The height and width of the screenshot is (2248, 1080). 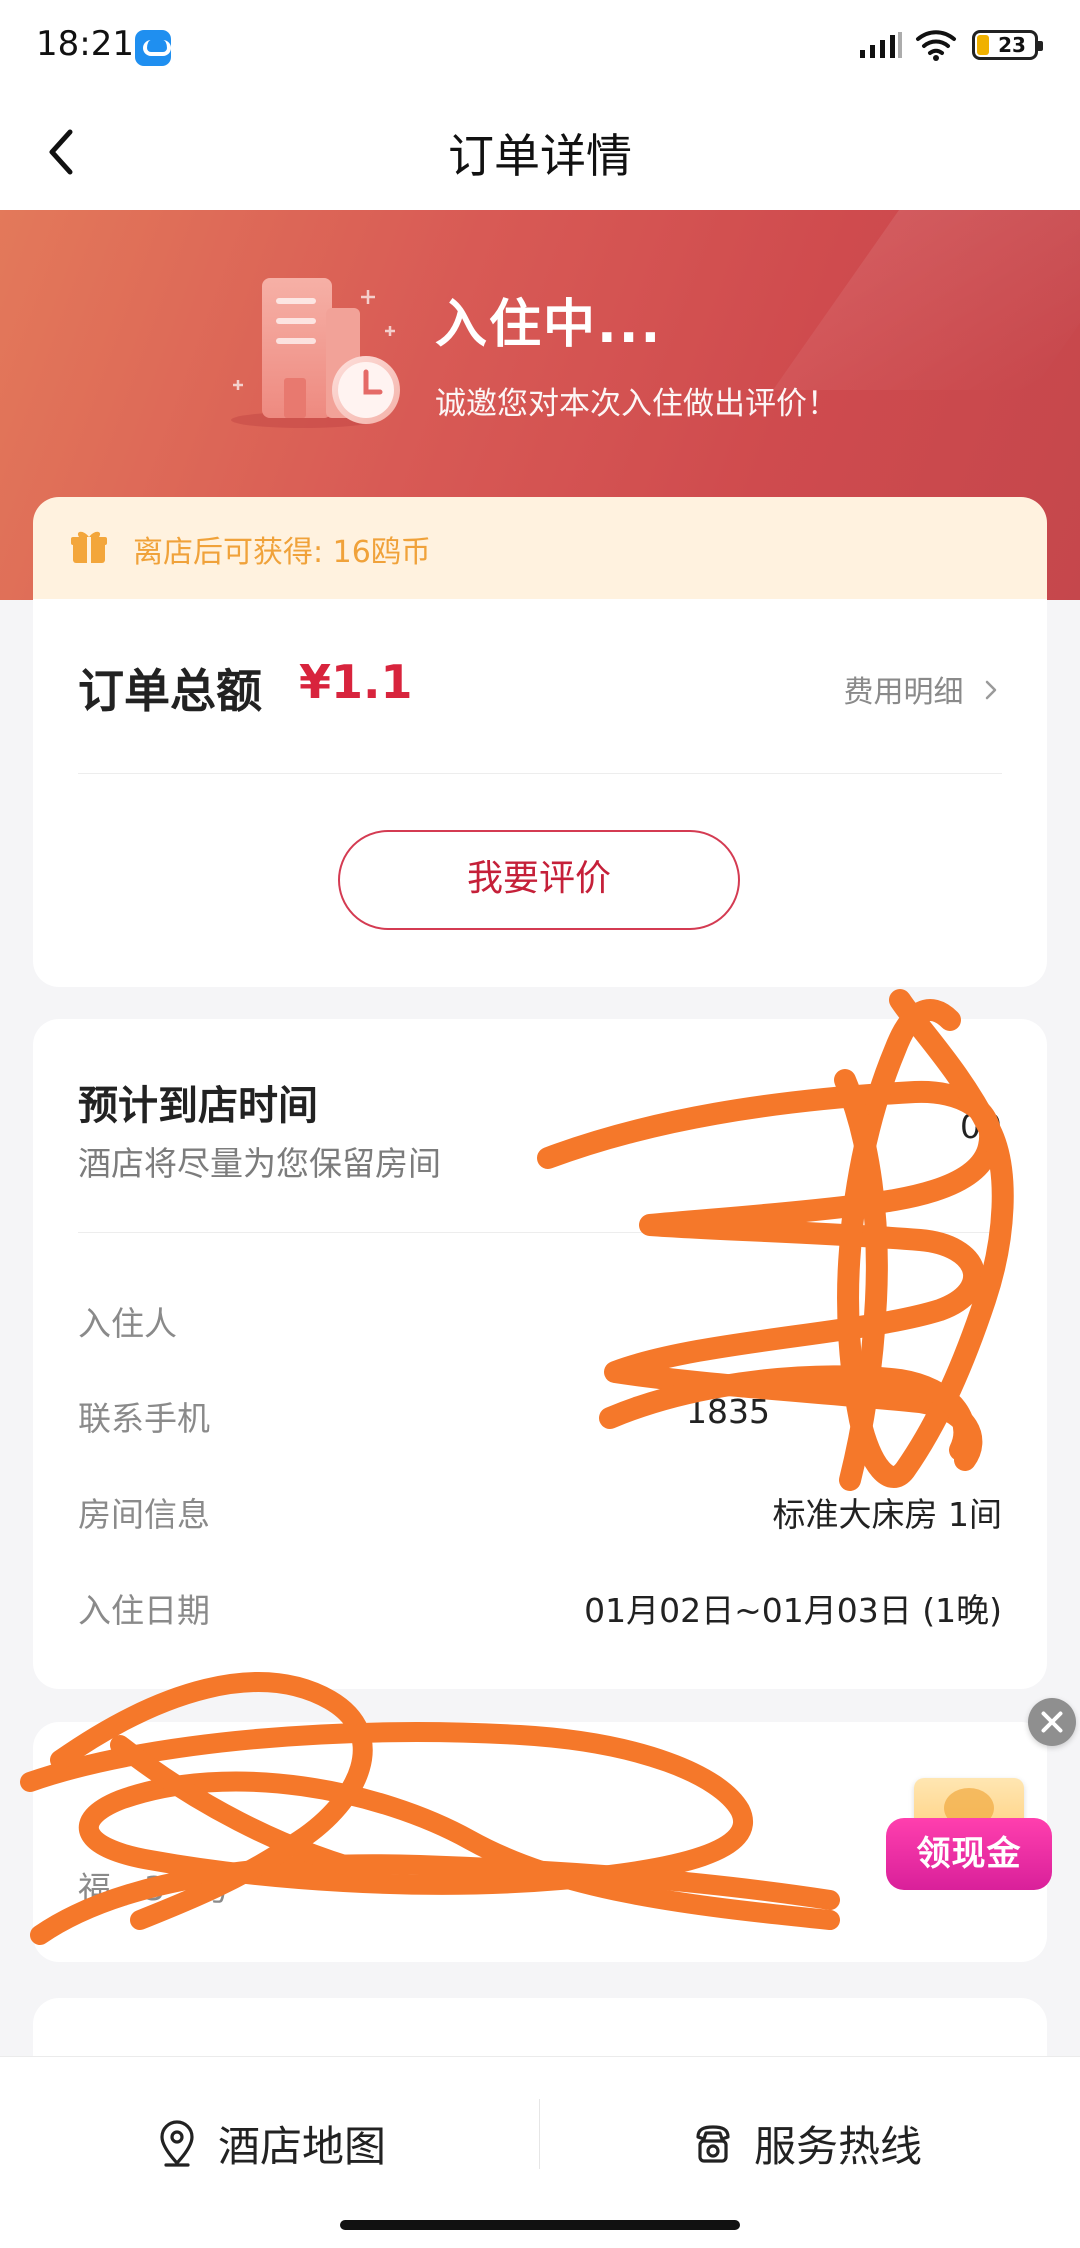 What do you see at coordinates (170, 691) in the screenshot?
I see `order-total-label: 订单总额` at bounding box center [170, 691].